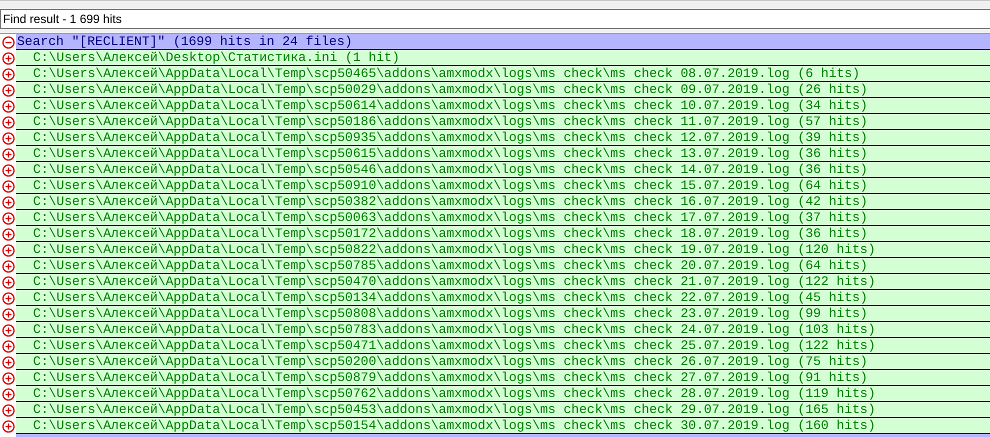  I want to click on file-result: C:\Users\Алексей\AppData\Local\Temp\scp50762\addons\amxmodx\logs\ms check\ms check 28.07.2019.log (119 hits), so click(503, 394).